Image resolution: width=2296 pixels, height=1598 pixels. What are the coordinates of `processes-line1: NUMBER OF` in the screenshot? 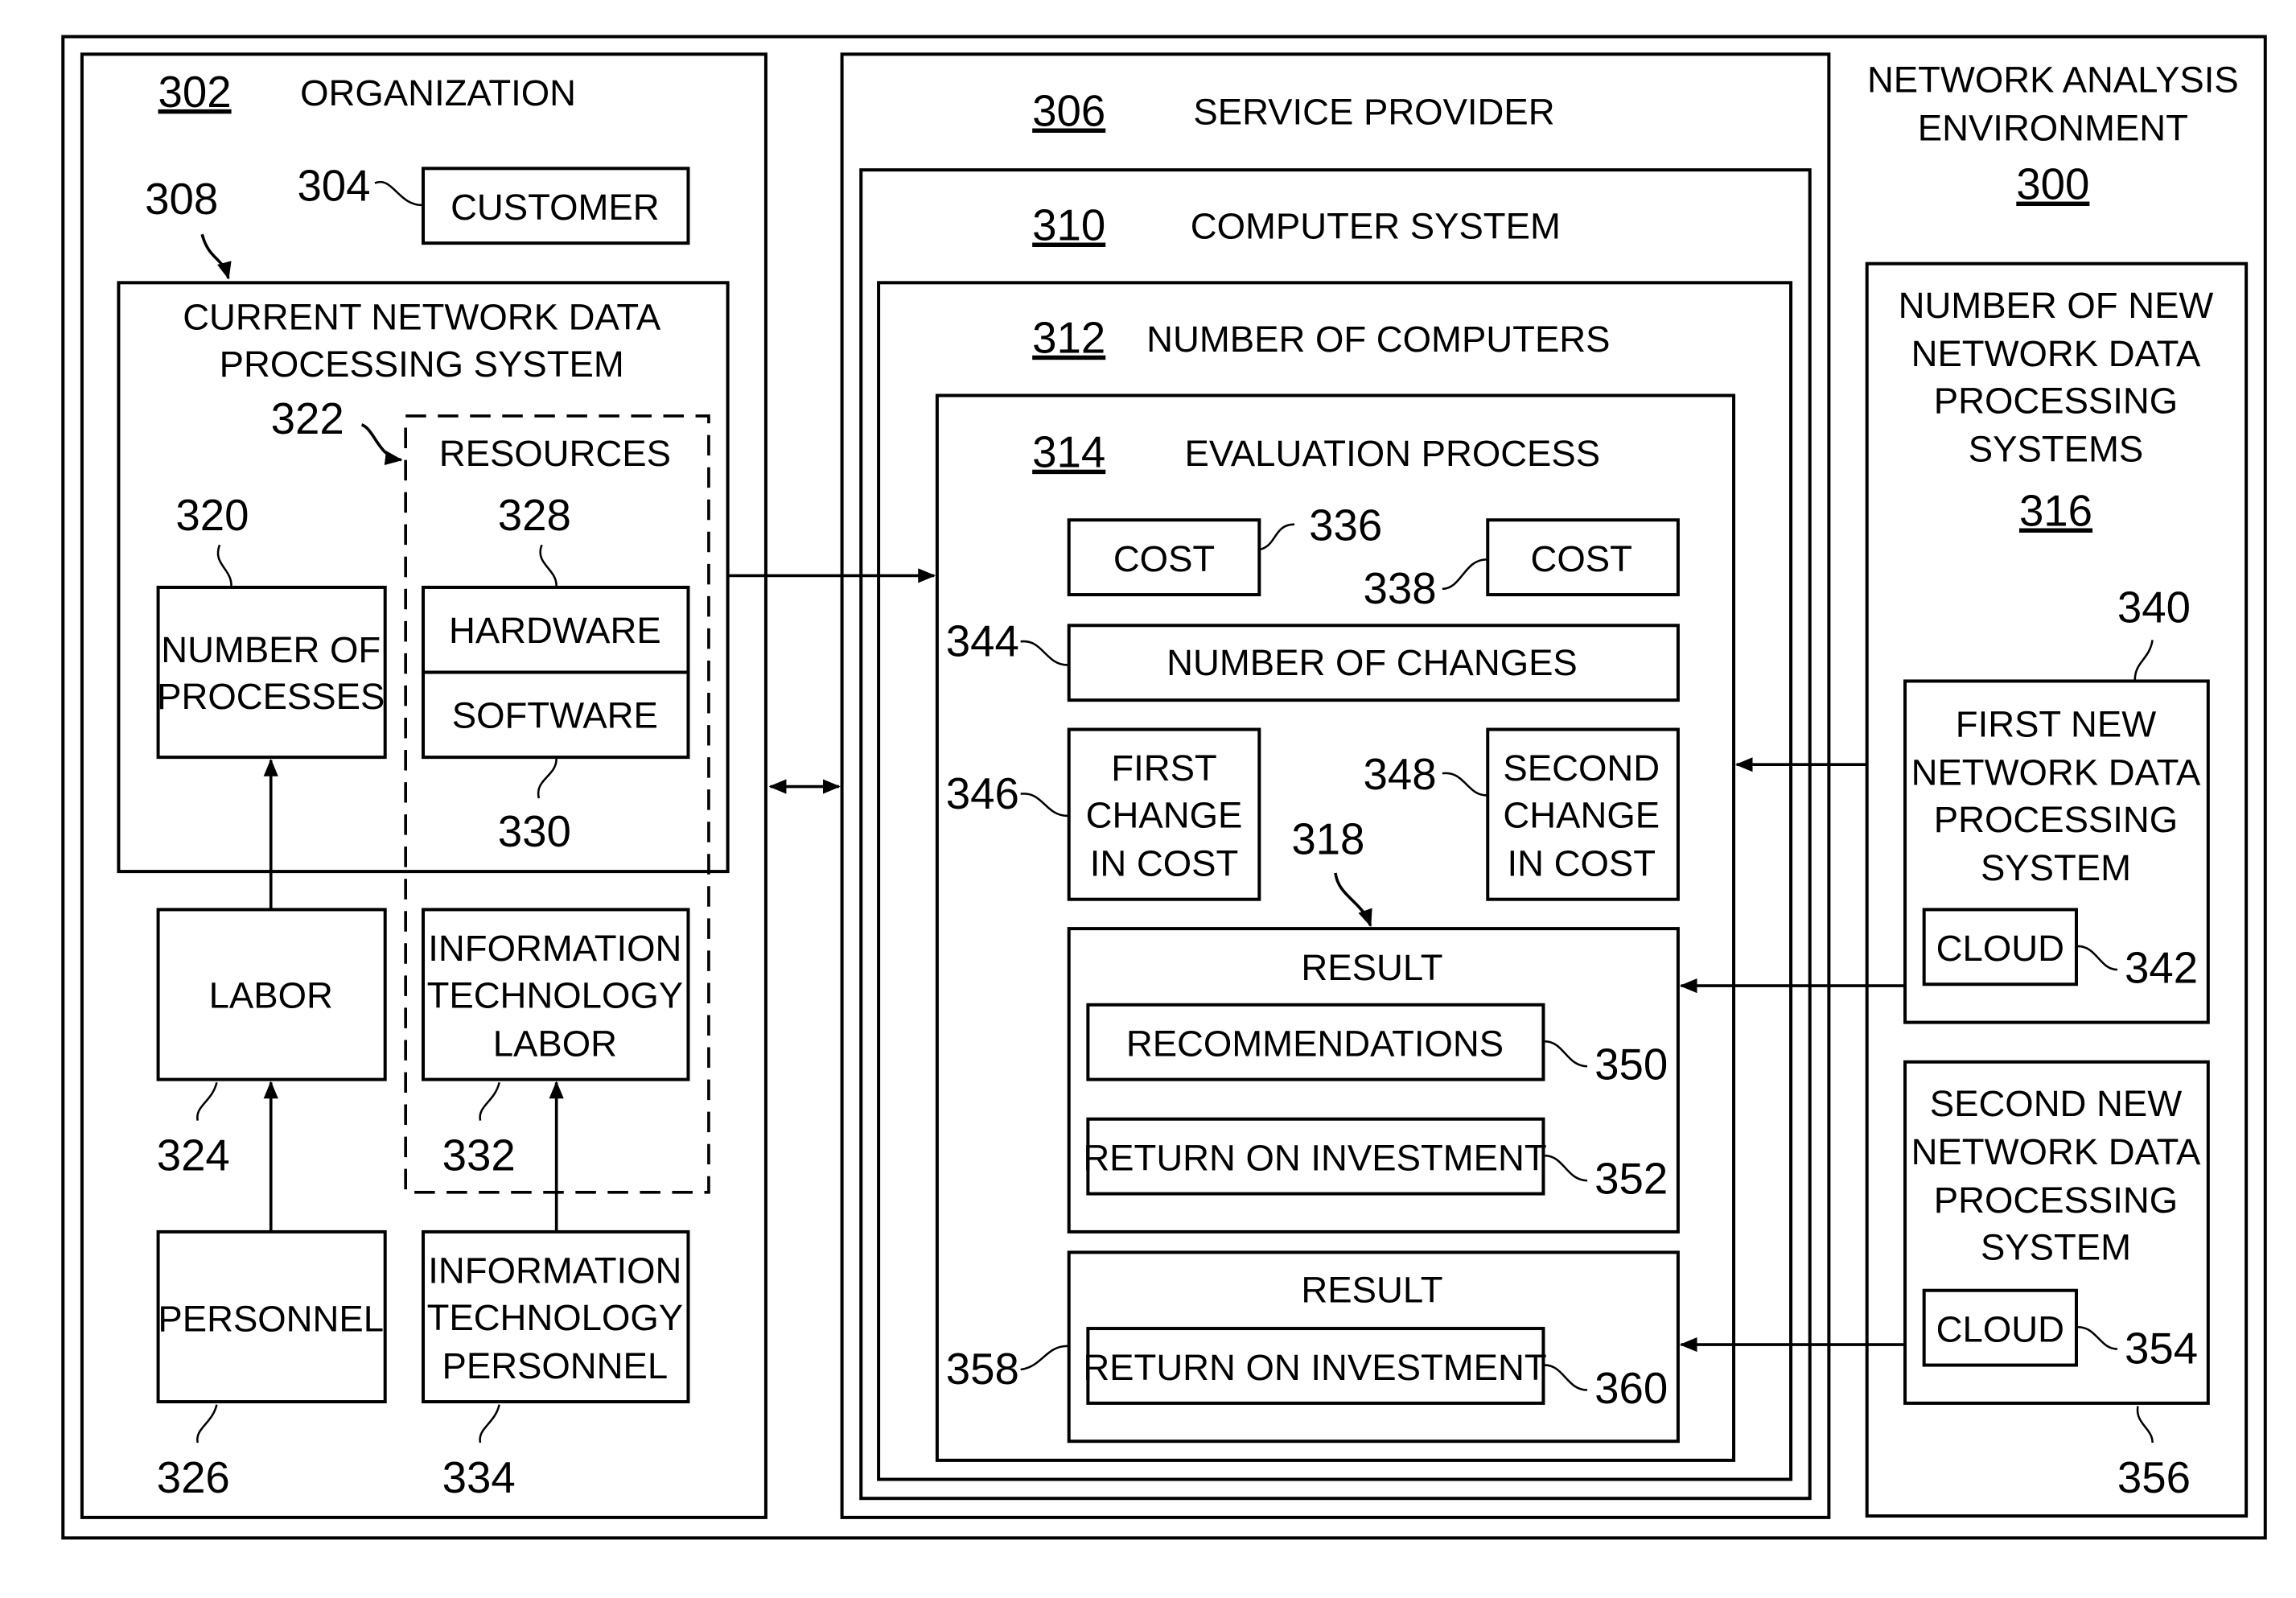 It's located at (271, 649).